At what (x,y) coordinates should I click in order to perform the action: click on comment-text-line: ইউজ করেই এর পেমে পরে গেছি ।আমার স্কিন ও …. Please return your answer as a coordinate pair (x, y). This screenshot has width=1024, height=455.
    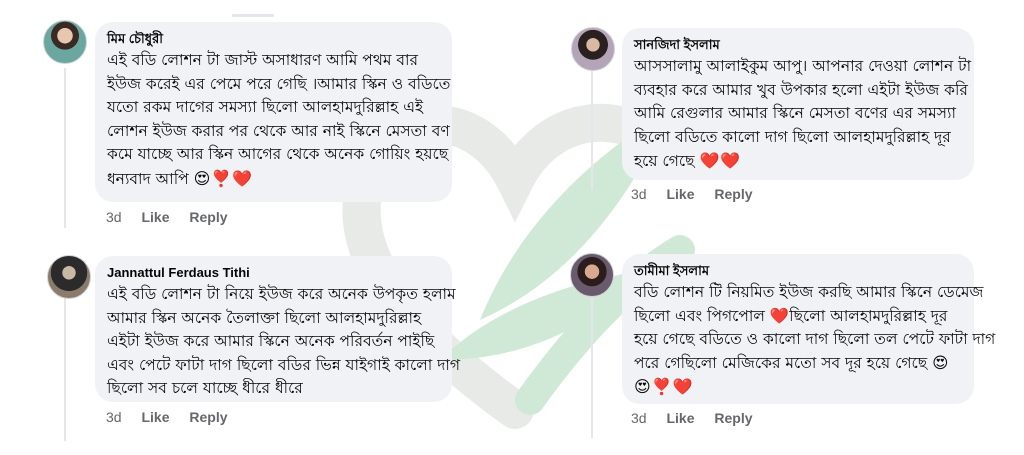
    Looking at the image, I should click on (279, 83).